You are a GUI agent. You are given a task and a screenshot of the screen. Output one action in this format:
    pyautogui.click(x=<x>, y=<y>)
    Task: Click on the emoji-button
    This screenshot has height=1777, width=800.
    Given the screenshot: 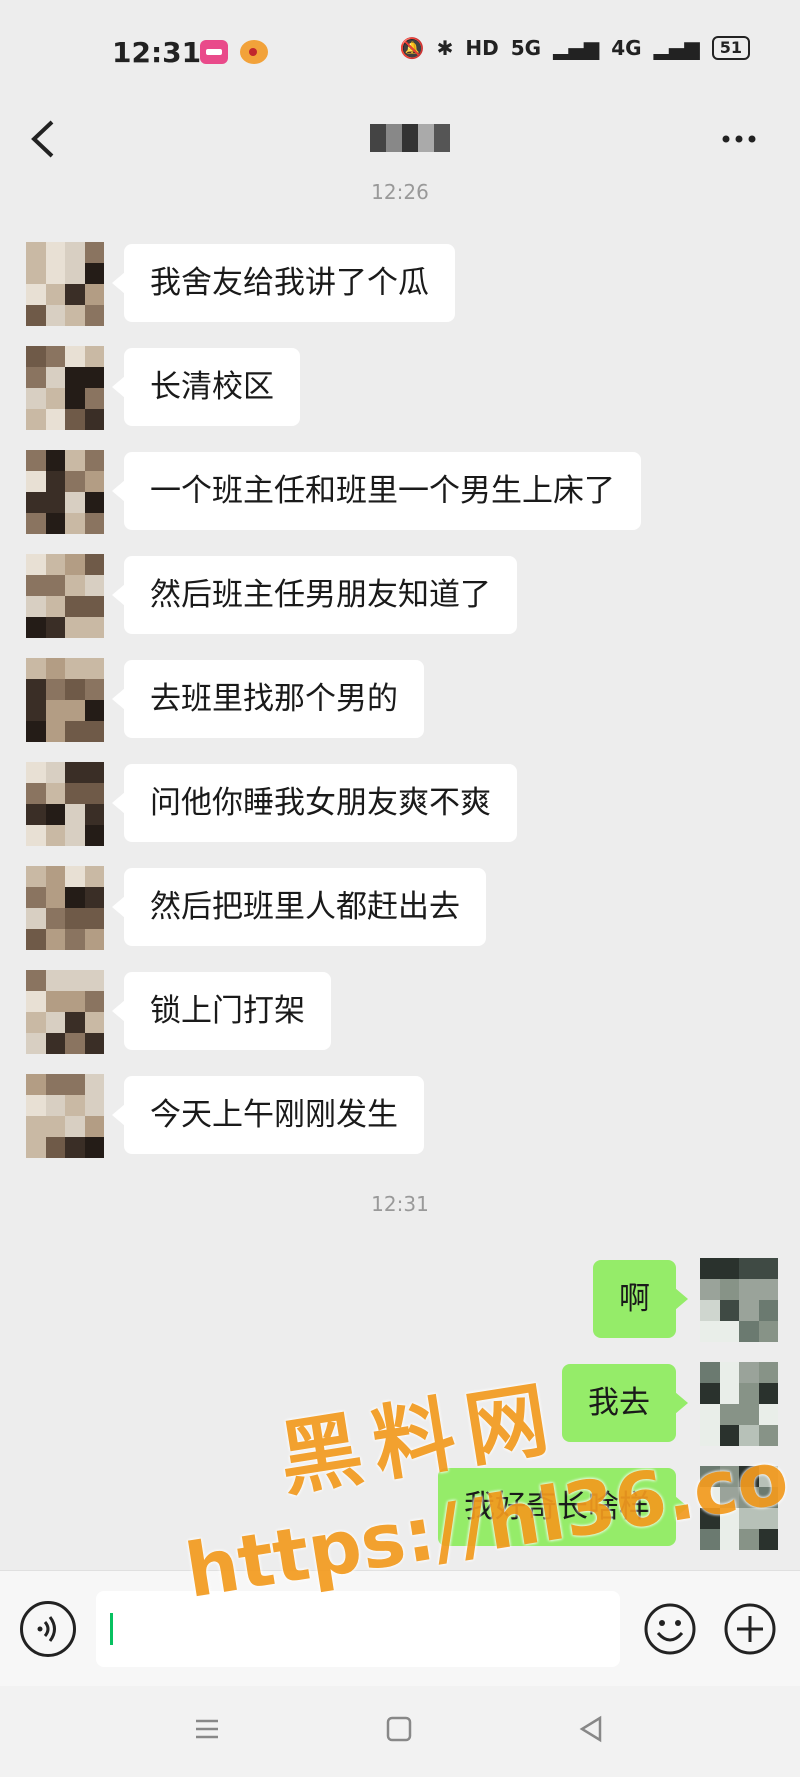 What is the action you would take?
    pyautogui.click(x=670, y=1629)
    